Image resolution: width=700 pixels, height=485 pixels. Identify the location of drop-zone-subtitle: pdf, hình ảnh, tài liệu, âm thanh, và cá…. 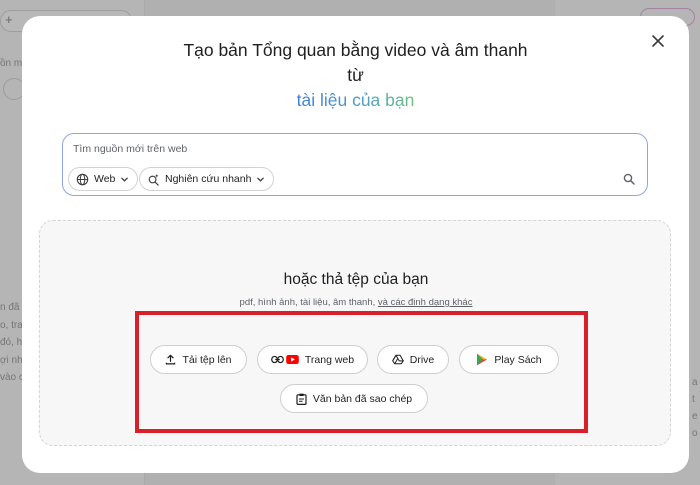
(356, 302).